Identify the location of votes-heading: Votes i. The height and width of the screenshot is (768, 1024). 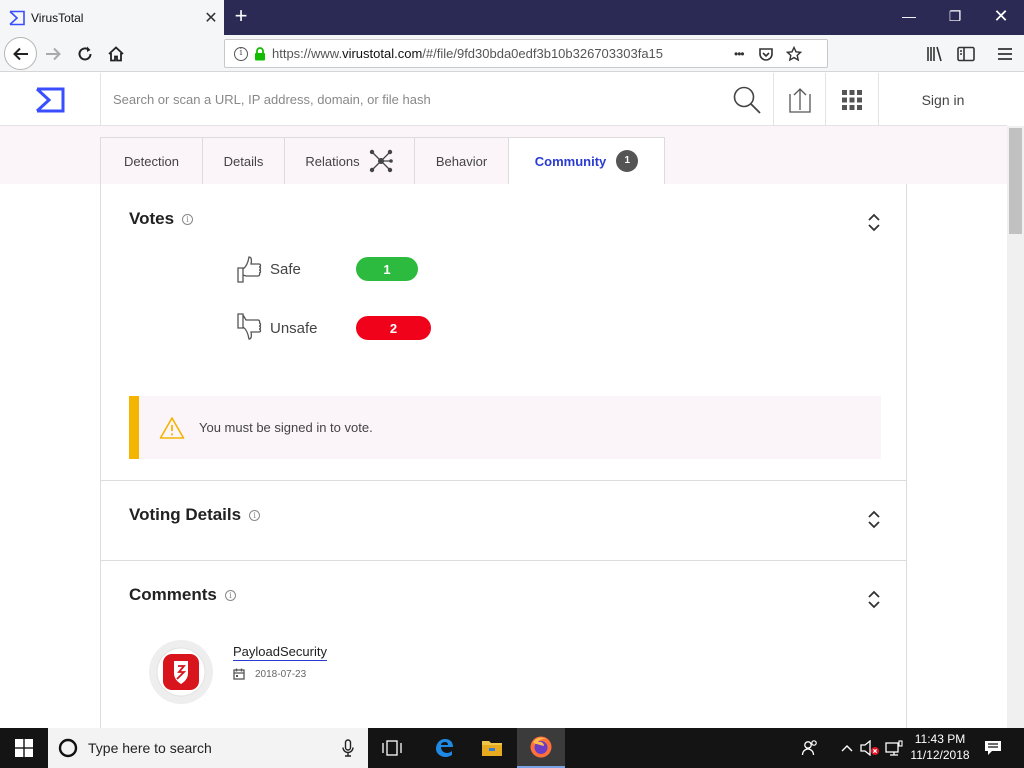
(161, 219).